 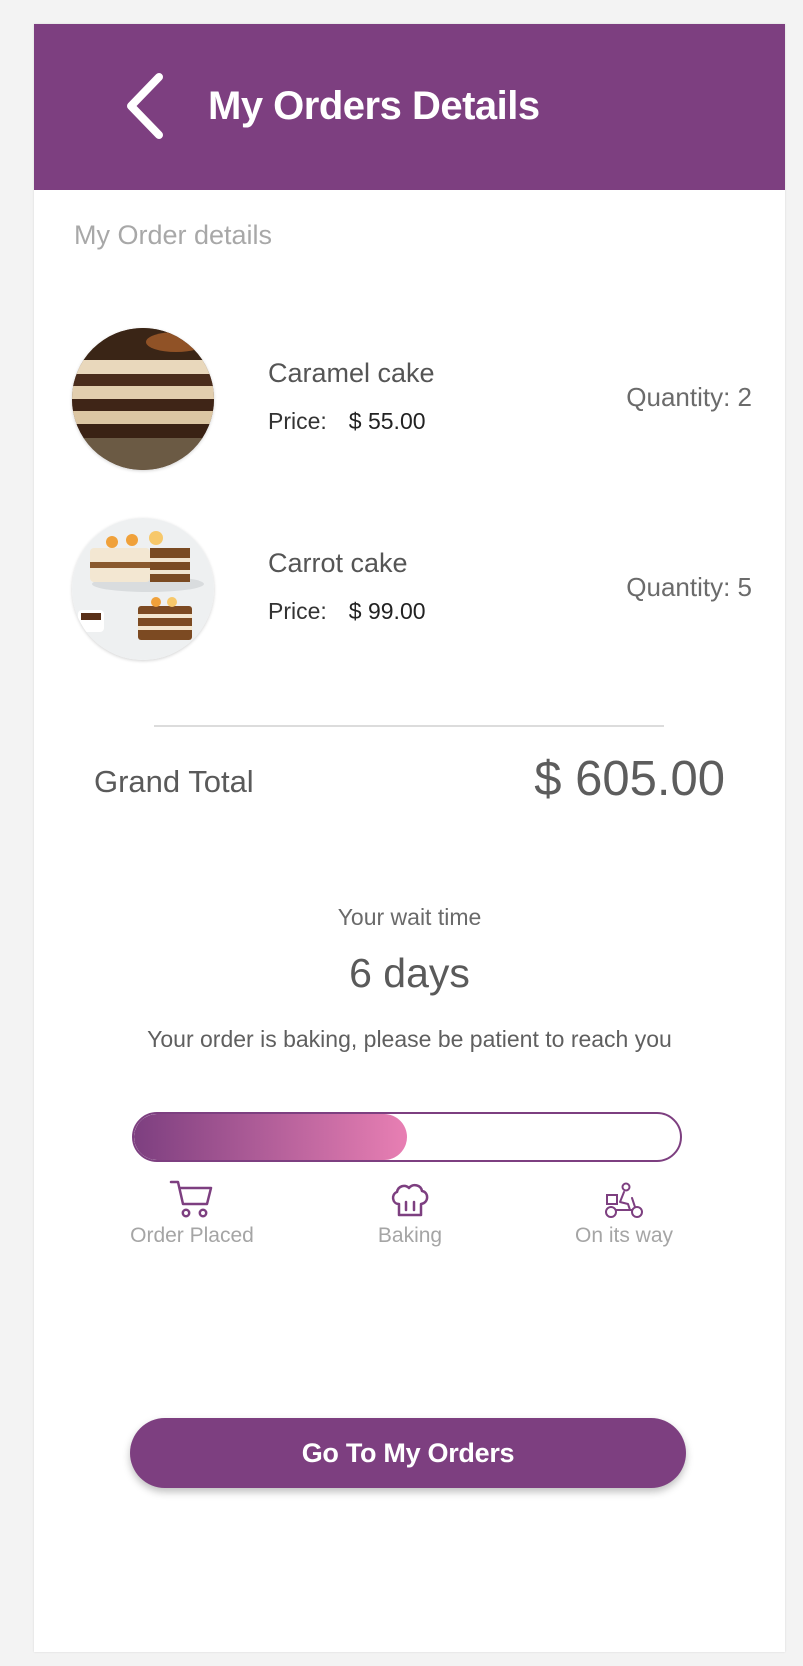 What do you see at coordinates (689, 397) in the screenshot?
I see `quantity-label: Quantity: 2` at bounding box center [689, 397].